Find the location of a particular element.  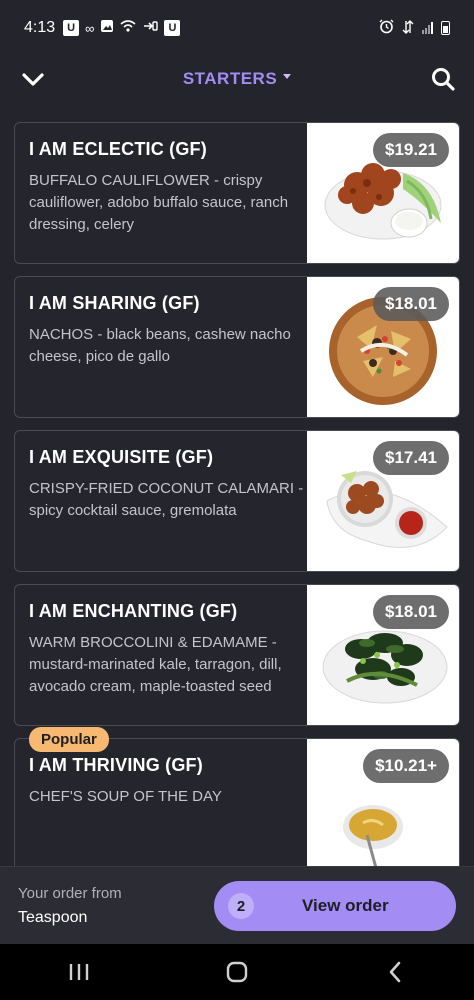

status-bar: 4:13 U ∞ U is located at coordinates (237, 28).